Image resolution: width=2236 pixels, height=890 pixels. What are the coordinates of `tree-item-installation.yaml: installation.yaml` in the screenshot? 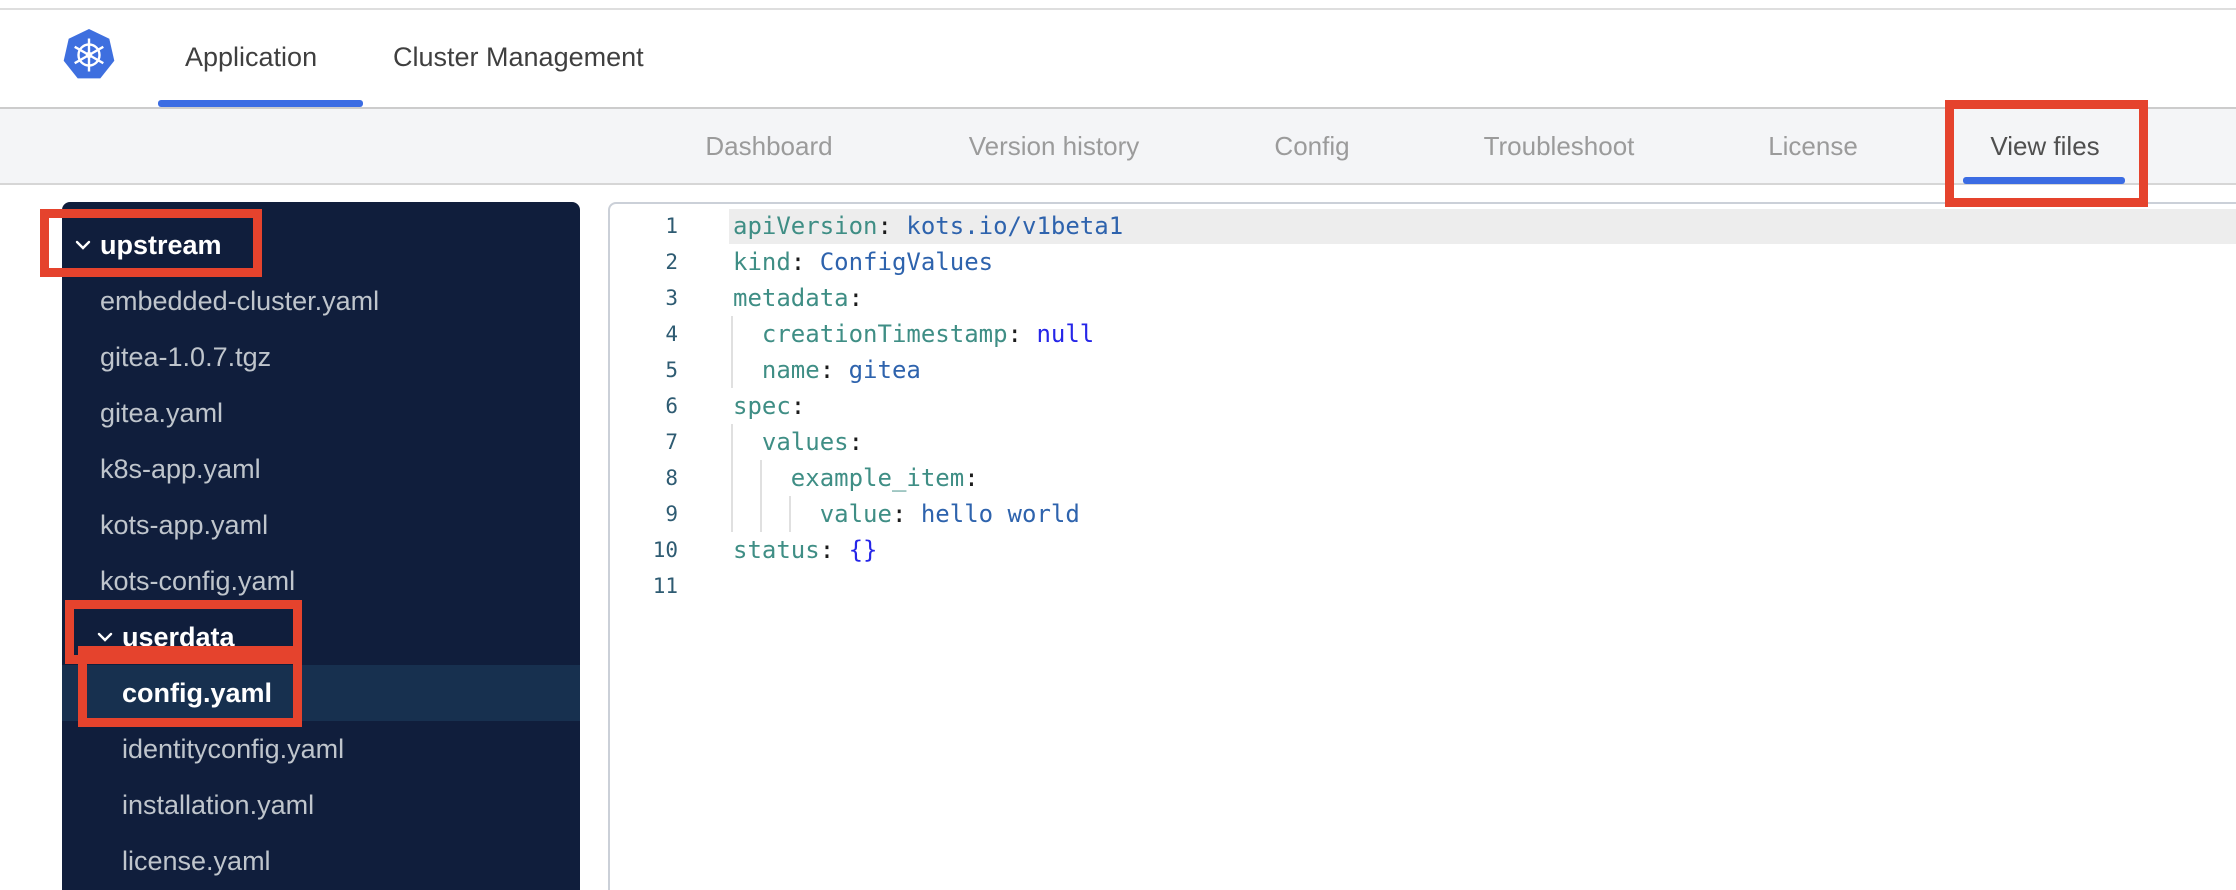 It's located at (321, 805).